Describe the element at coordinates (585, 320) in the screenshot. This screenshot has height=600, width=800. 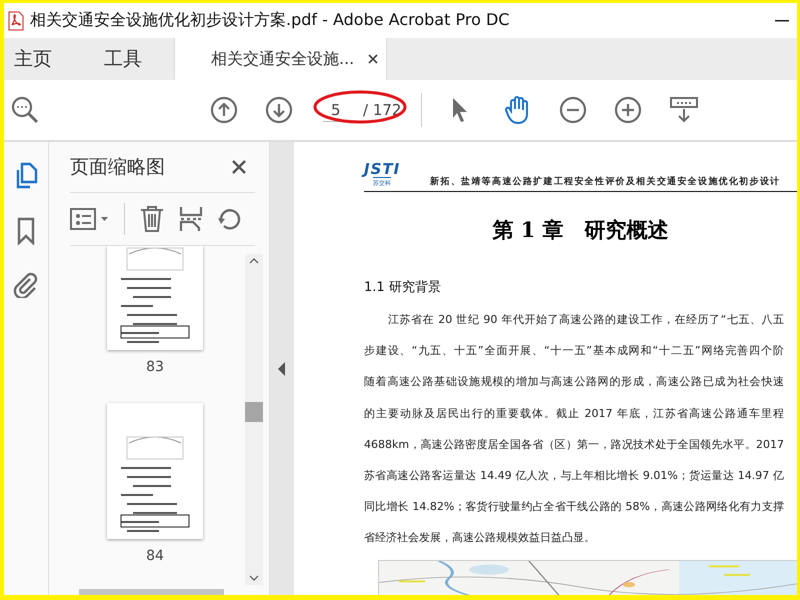
I see `paragraph-line: 江苏省在 20 世纪 90 年代开始了高速公路的建设工作，在经历了“七五、八五` at that location.